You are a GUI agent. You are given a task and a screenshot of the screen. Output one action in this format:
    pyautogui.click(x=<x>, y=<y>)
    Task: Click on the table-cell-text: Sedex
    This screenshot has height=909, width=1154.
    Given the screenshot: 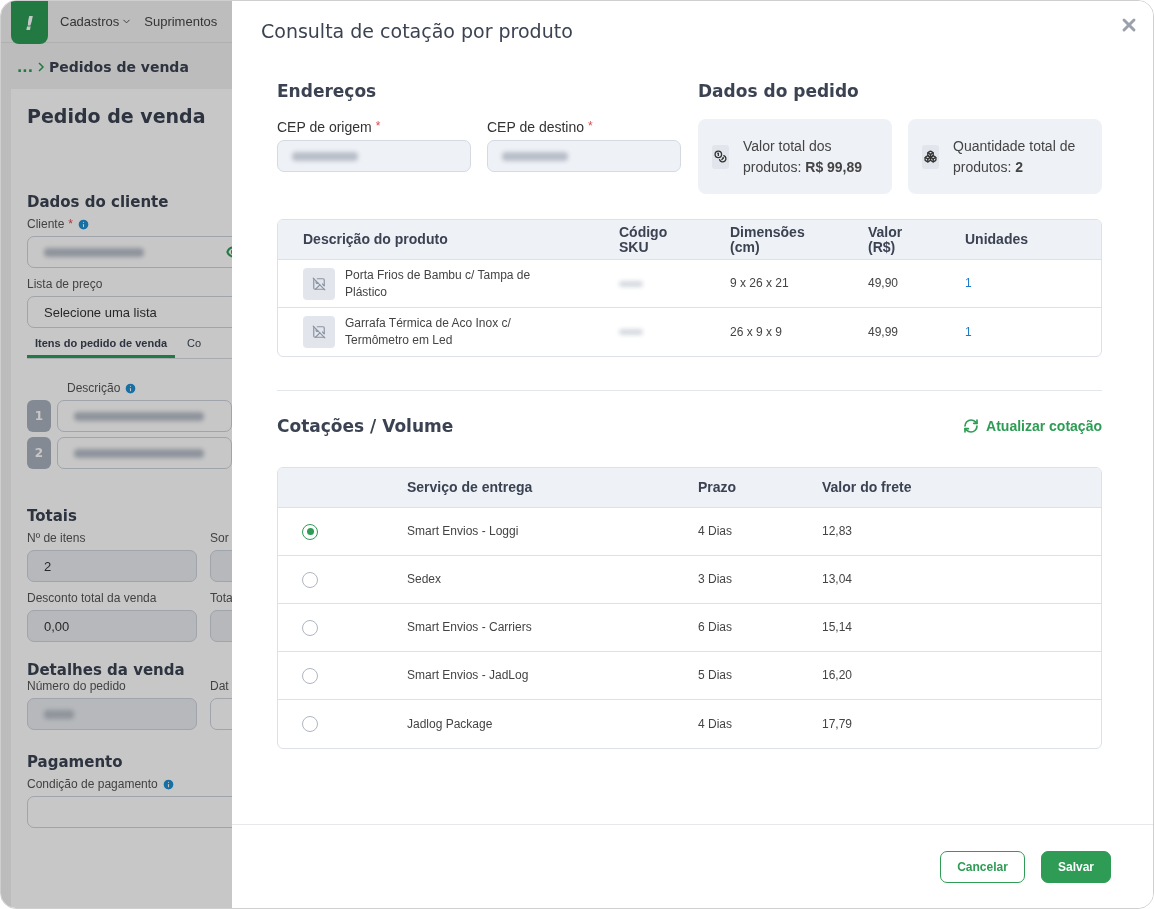 What is the action you would take?
    pyautogui.click(x=425, y=579)
    